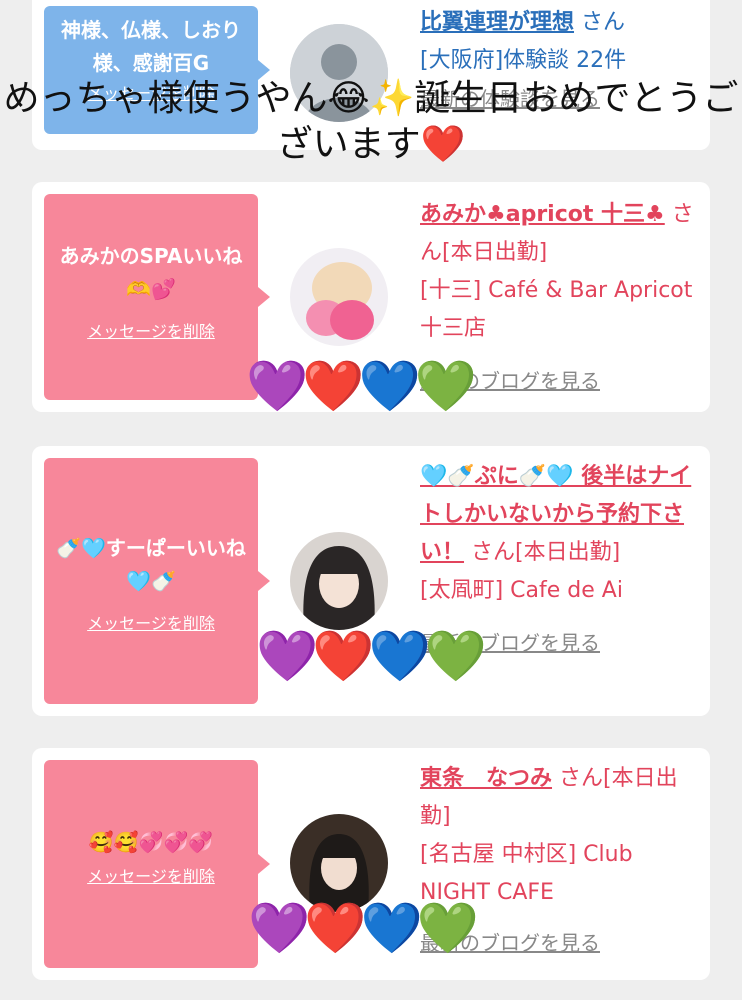 The height and width of the screenshot is (1000, 742). What do you see at coordinates (526, 873) in the screenshot?
I see `user-detail: [名古屋 中村区] Club NIGHT CAFE` at bounding box center [526, 873].